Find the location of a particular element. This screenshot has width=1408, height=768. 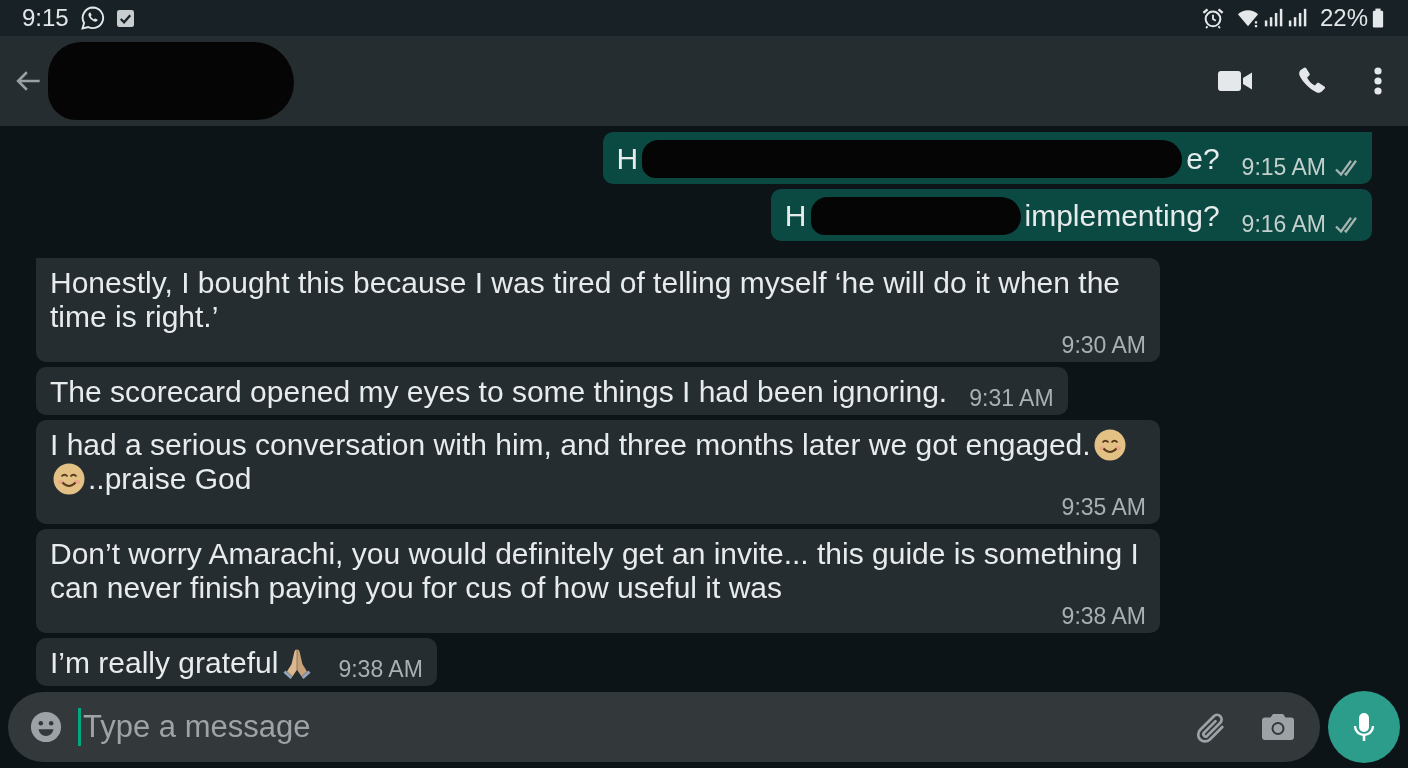

message-text: implementing? is located at coordinates (1122, 216).